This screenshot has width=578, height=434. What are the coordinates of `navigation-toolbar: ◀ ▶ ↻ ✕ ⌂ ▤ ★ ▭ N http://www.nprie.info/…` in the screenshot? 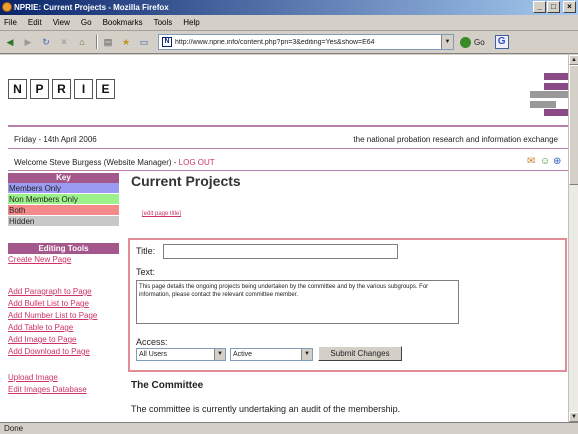 It's located at (289, 42).